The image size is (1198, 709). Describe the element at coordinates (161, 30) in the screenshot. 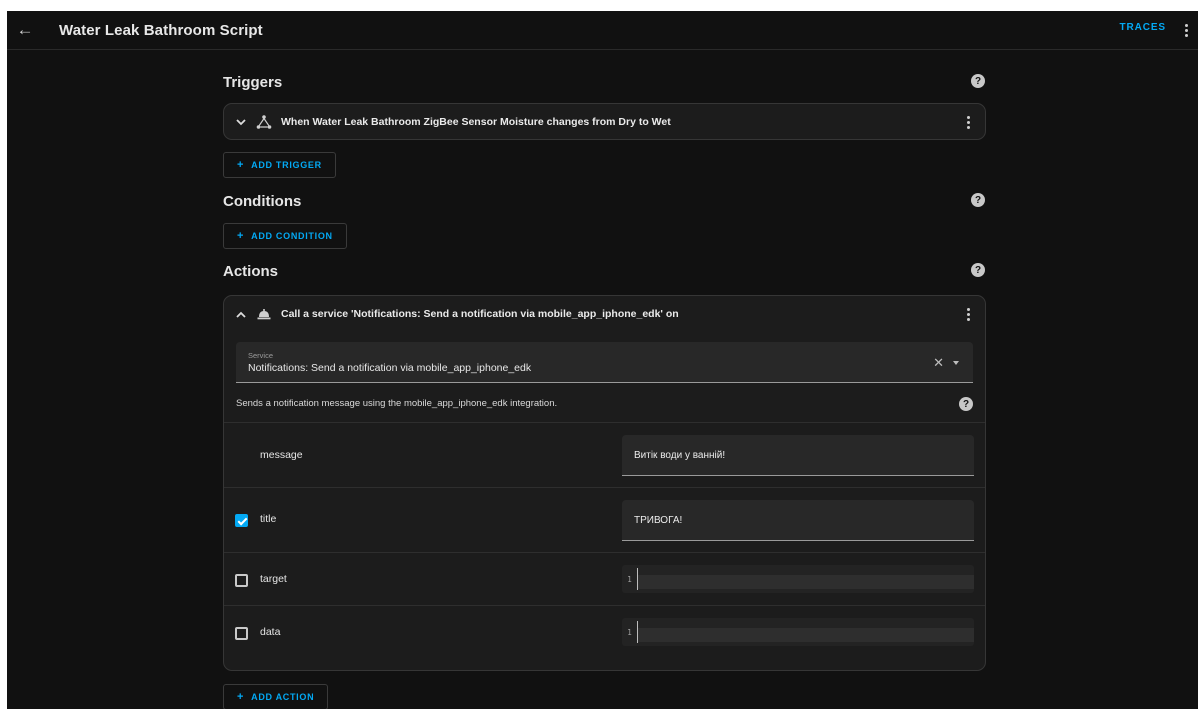

I see `page-title: Water Leak Bathroom Script` at that location.